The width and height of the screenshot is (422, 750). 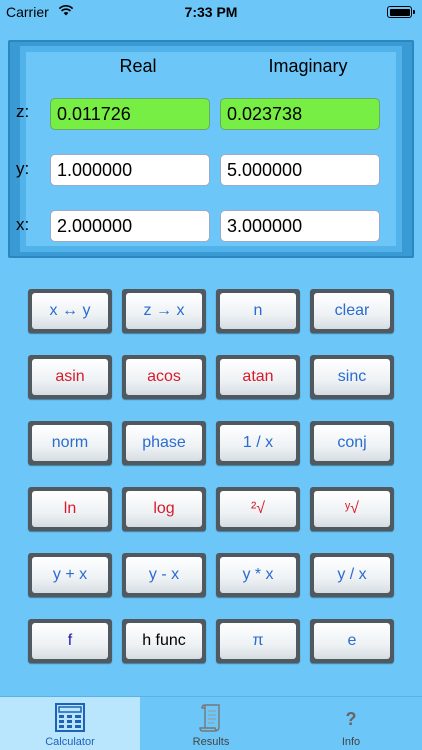 I want to click on norm-button: norm, so click(x=70, y=443).